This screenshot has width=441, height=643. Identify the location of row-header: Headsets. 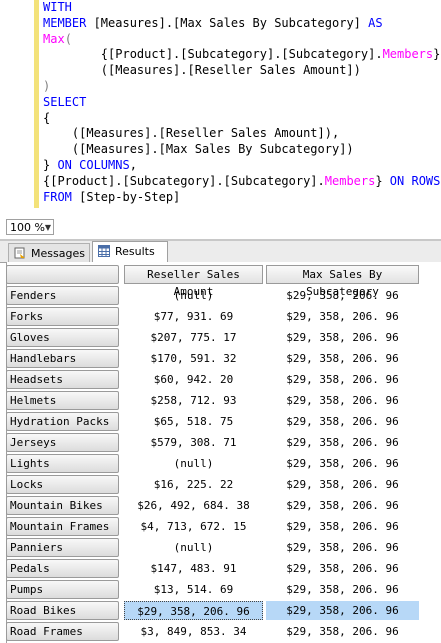
(62, 379).